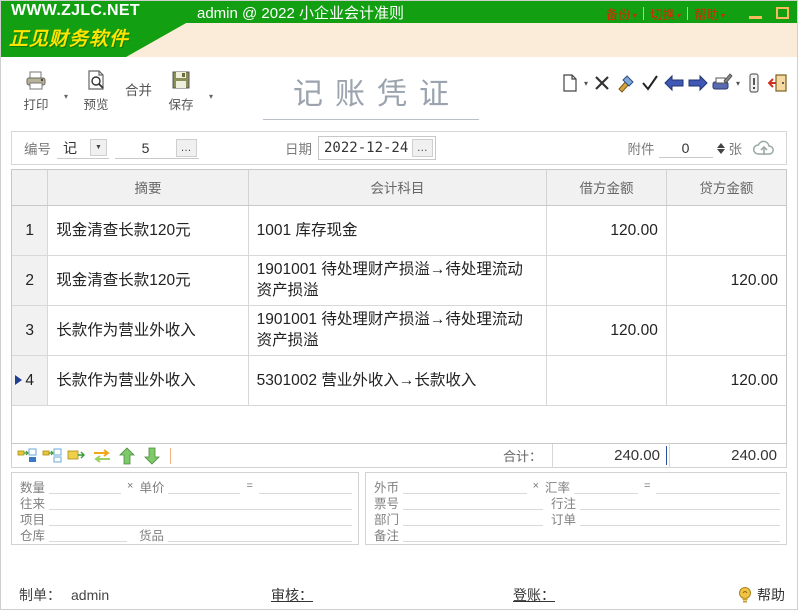 The image size is (798, 610). What do you see at coordinates (473, 502) in the screenshot?
I see `bill-no-input` at bounding box center [473, 502].